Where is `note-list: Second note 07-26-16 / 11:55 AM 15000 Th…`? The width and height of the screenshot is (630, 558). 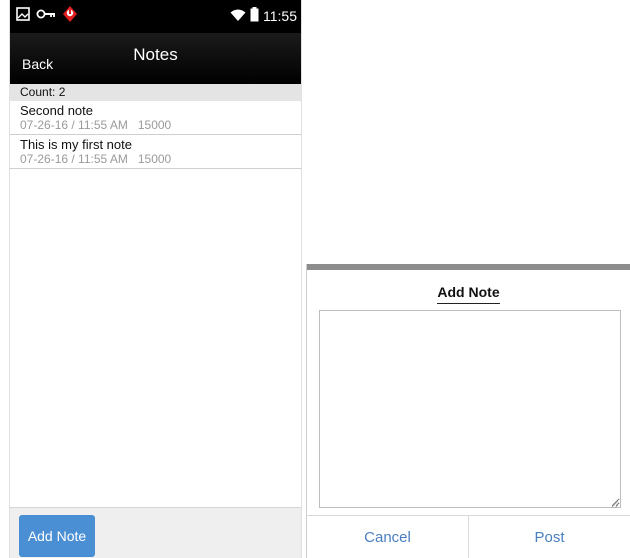
note-list: Second note 07-26-16 / 11:55 AM 15000 Th… is located at coordinates (155, 135).